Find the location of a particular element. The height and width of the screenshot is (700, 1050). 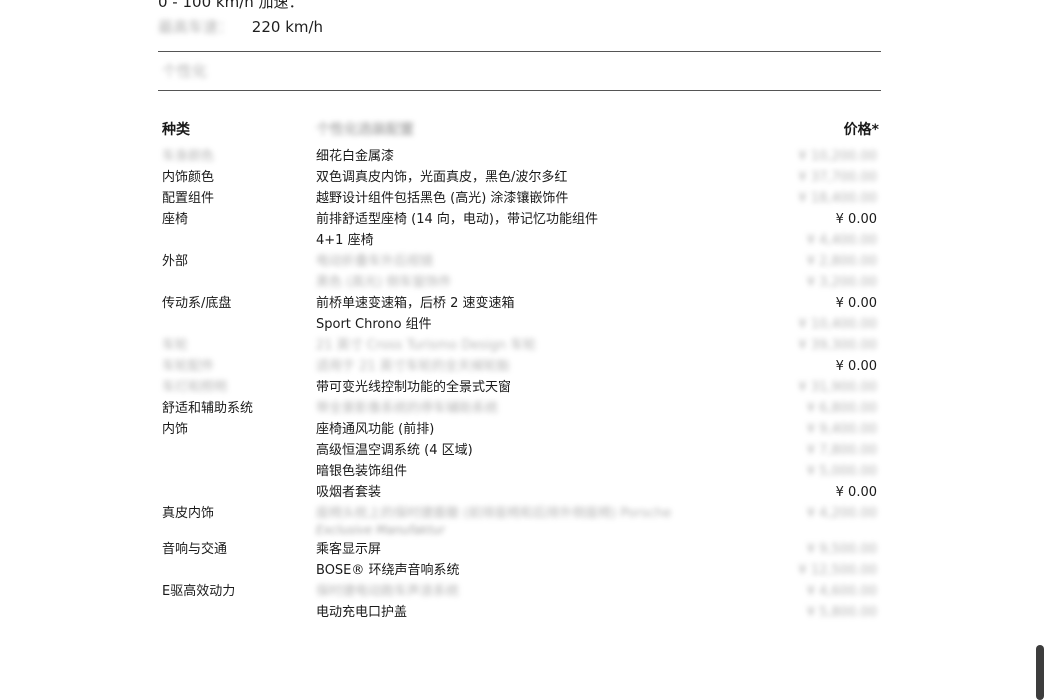

row-option-text: 细花白金属漆 is located at coordinates (355, 156).